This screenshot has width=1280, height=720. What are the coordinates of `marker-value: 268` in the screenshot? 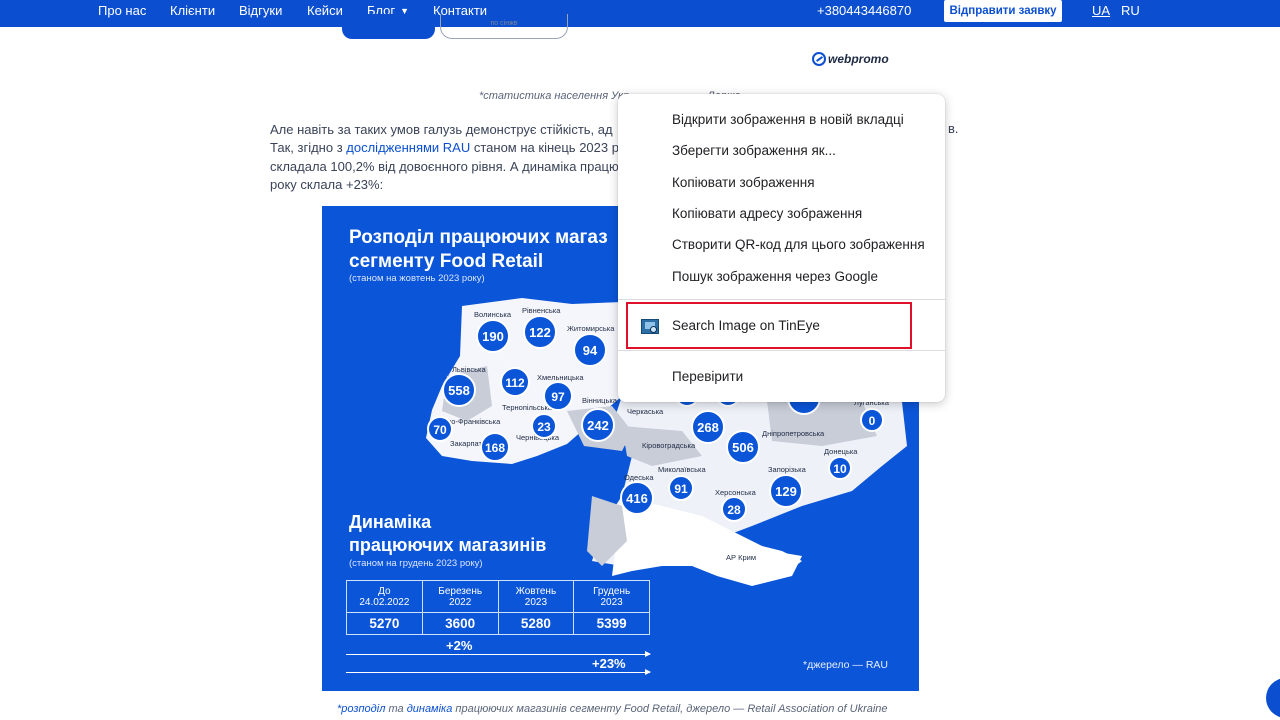 It's located at (708, 427).